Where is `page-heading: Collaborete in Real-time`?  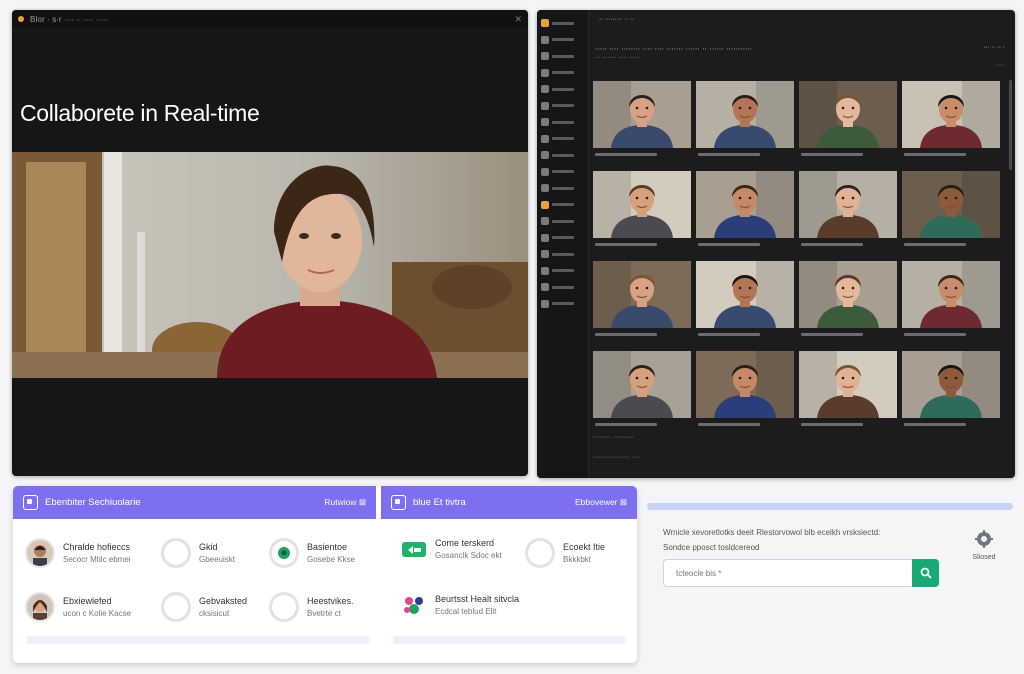
page-heading: Collaborete in Real-time is located at coordinates (140, 113).